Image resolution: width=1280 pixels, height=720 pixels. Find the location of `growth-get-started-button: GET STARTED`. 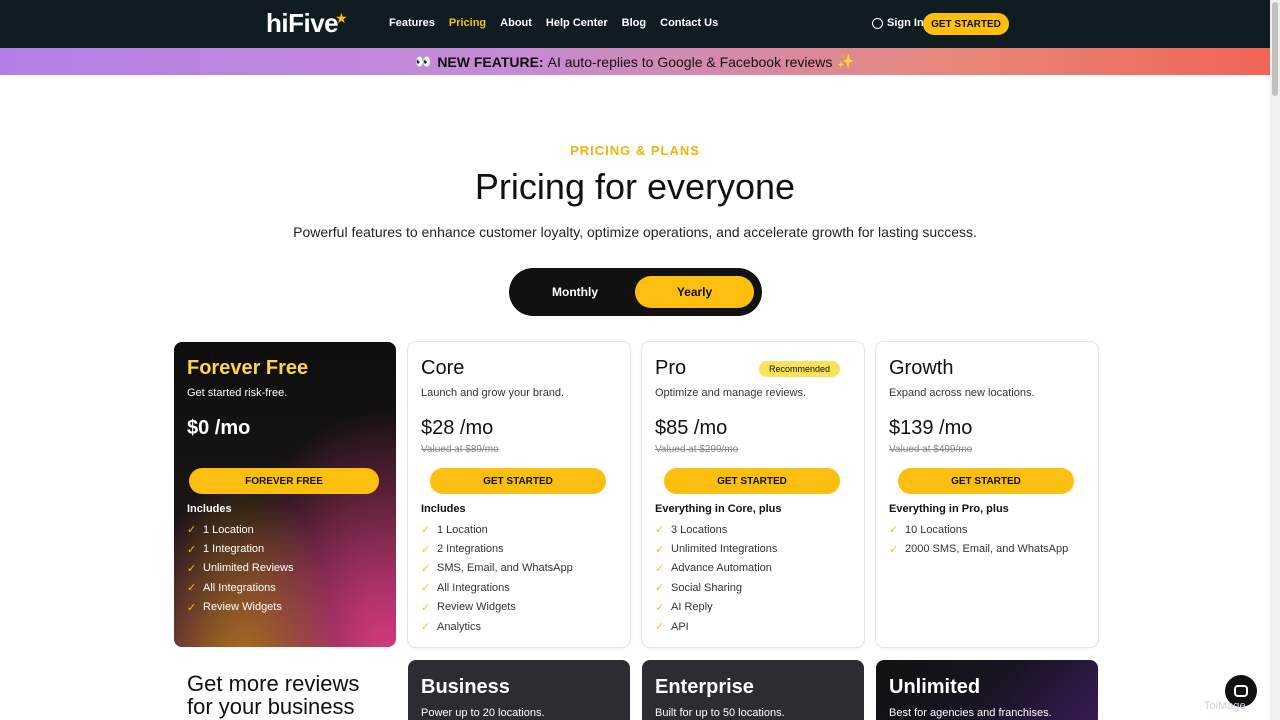

growth-get-started-button: GET STARTED is located at coordinates (986, 481).